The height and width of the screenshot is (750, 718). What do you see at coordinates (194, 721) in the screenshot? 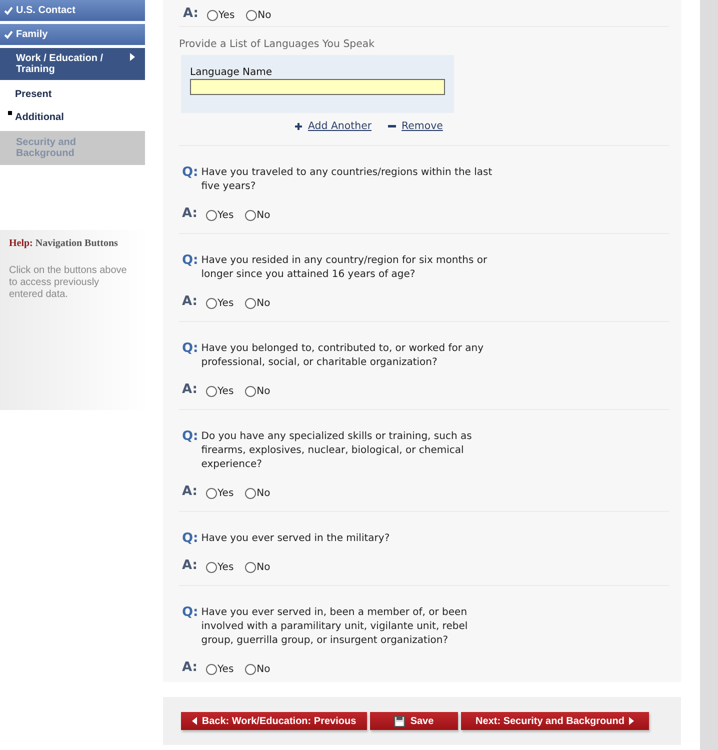
I see `arrow-left-icon` at bounding box center [194, 721].